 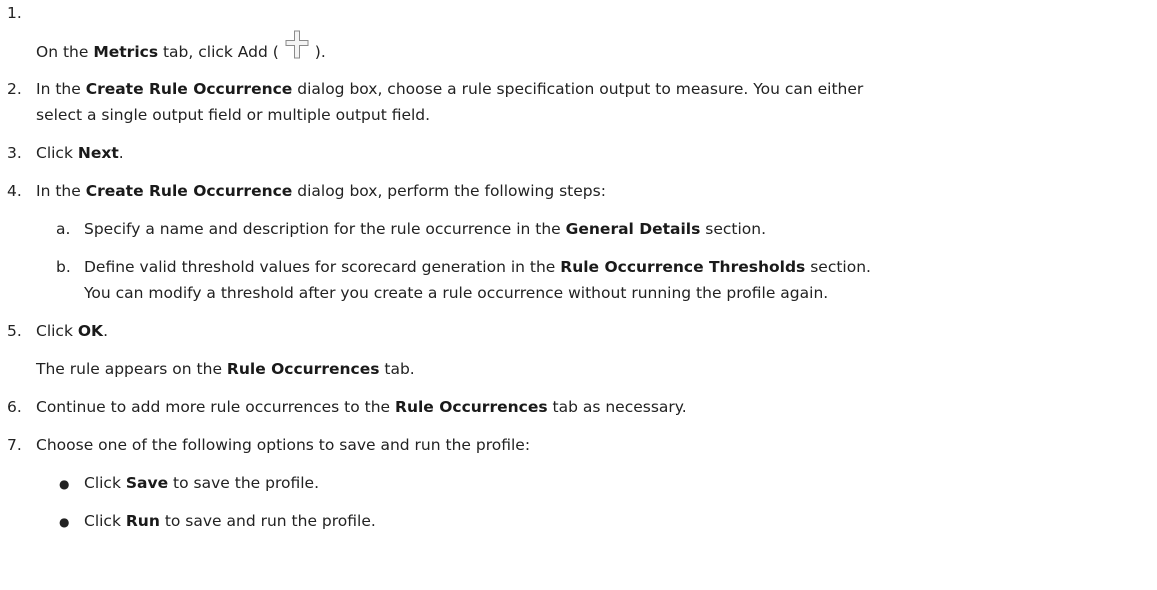 What do you see at coordinates (14, 89) in the screenshot?
I see `step-number: 2.` at bounding box center [14, 89].